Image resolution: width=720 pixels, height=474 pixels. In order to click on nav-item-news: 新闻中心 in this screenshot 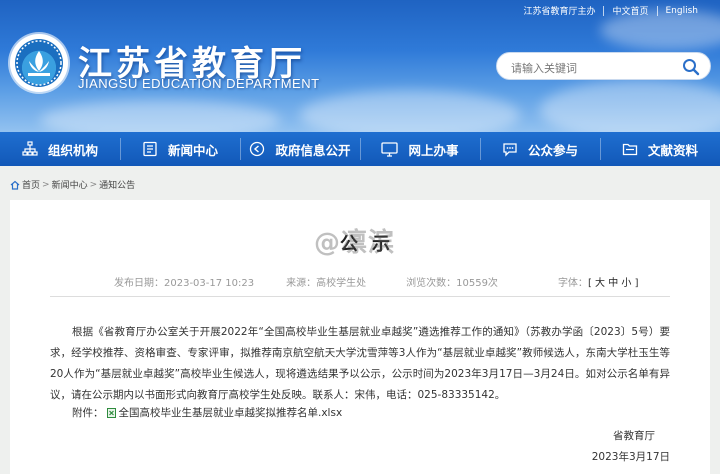, I will do `click(180, 149)`.